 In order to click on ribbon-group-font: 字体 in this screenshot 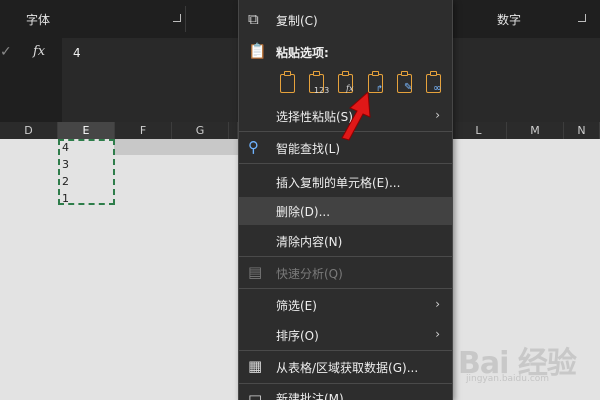, I will do `click(38, 20)`.